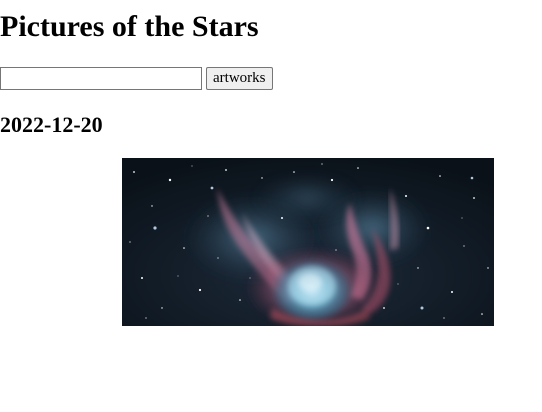 Image resolution: width=542 pixels, height=412 pixels. What do you see at coordinates (101, 78) in the screenshot?
I see `search-input` at bounding box center [101, 78].